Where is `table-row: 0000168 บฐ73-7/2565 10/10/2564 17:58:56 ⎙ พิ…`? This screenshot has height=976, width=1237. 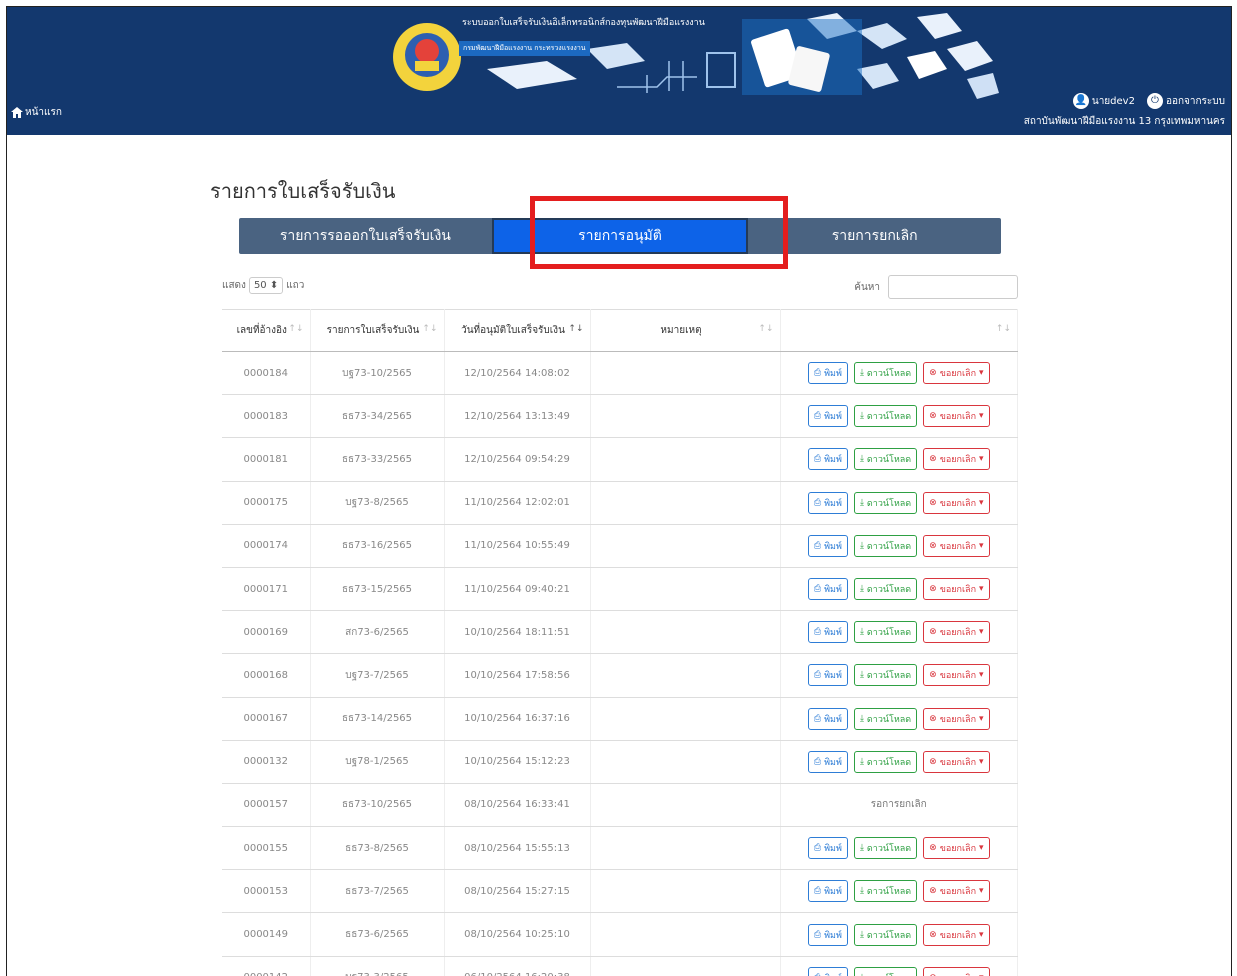
table-row: 0000168 บฐ73-7/2565 10/10/2564 17:58:56 ⎙ พิ… is located at coordinates (620, 675).